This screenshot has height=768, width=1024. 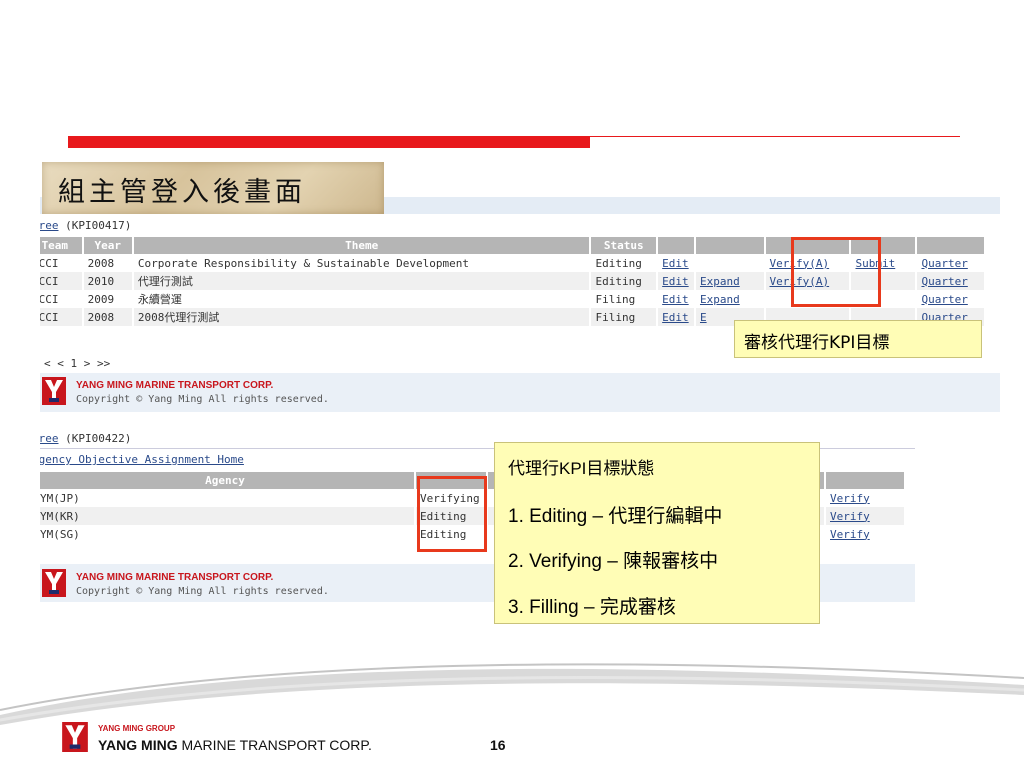 I want to click on decorative-swoosh, so click(x=512, y=694).